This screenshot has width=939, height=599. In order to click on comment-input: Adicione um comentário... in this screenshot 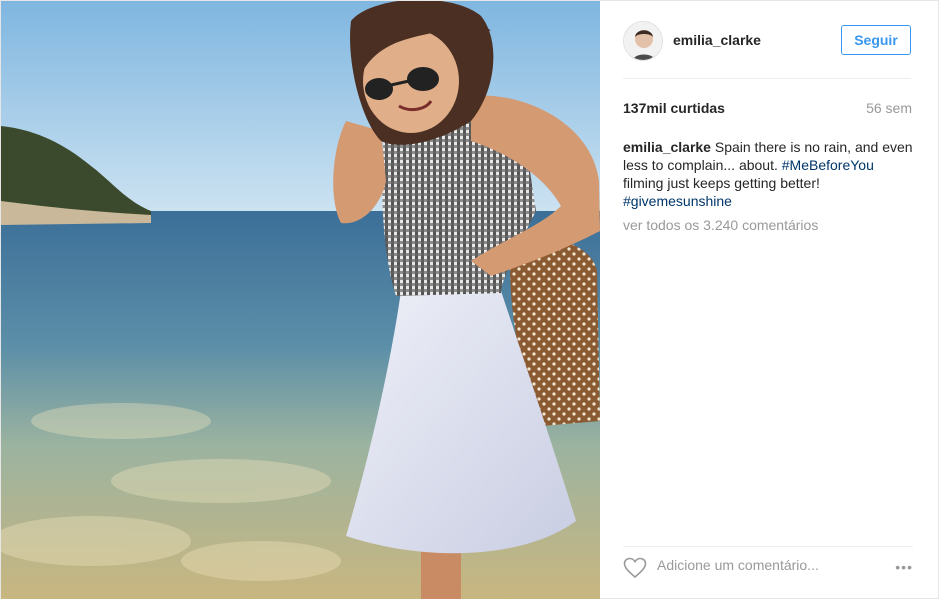, I will do `click(738, 565)`.